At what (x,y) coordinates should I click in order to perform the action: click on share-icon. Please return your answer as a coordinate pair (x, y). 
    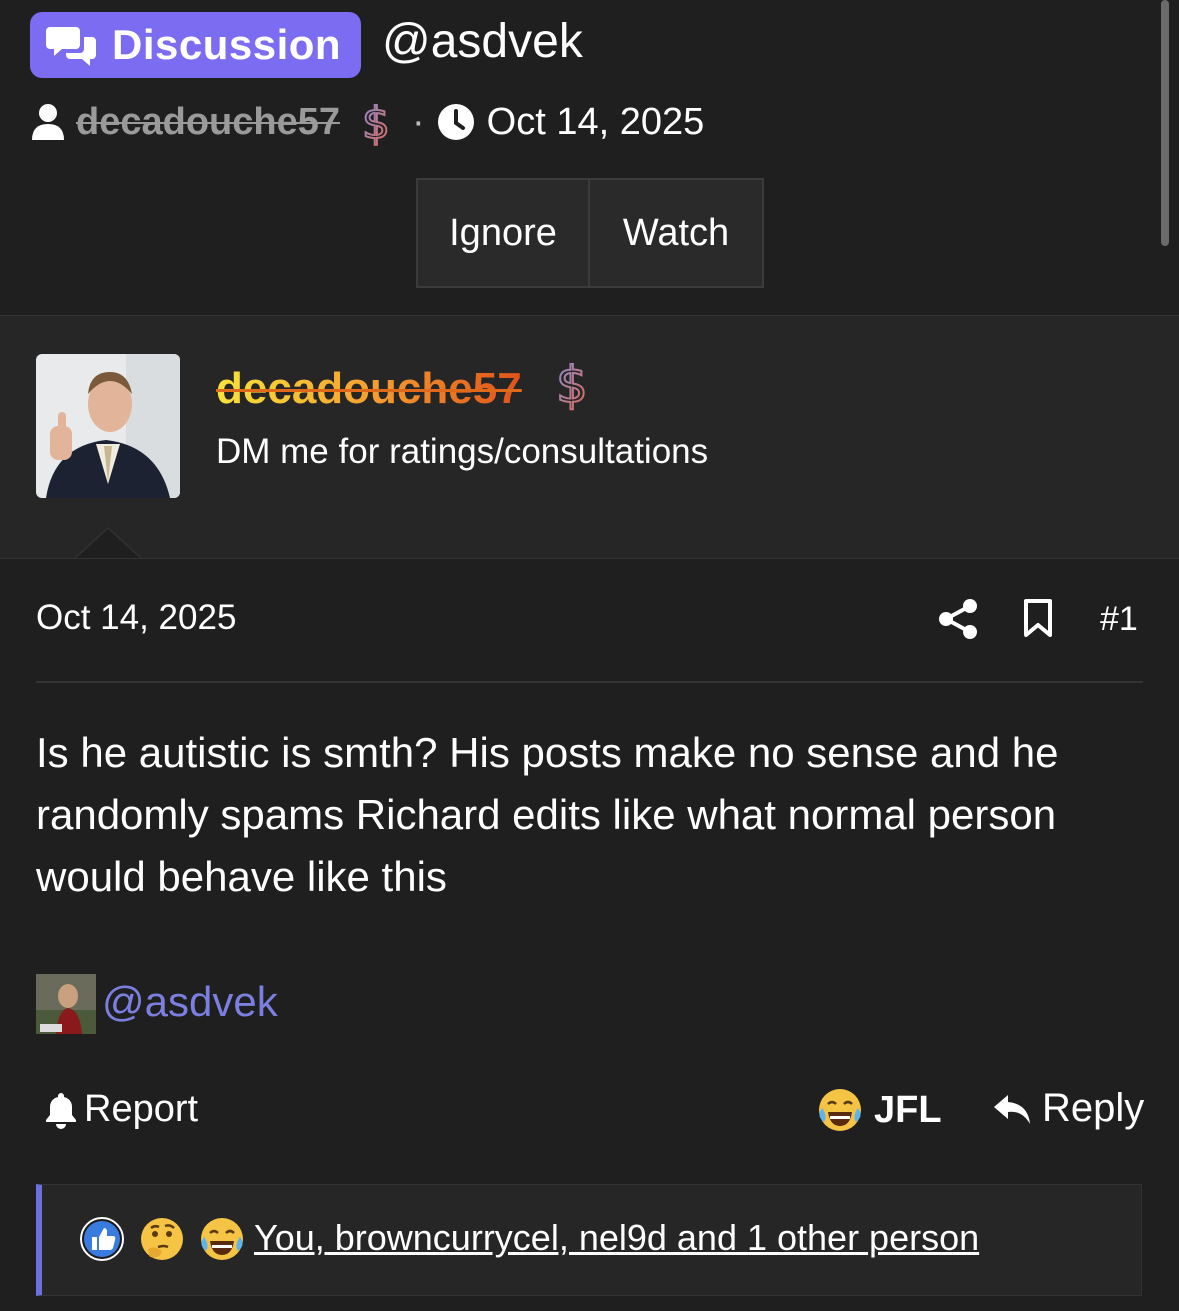
    Looking at the image, I should click on (958, 619).